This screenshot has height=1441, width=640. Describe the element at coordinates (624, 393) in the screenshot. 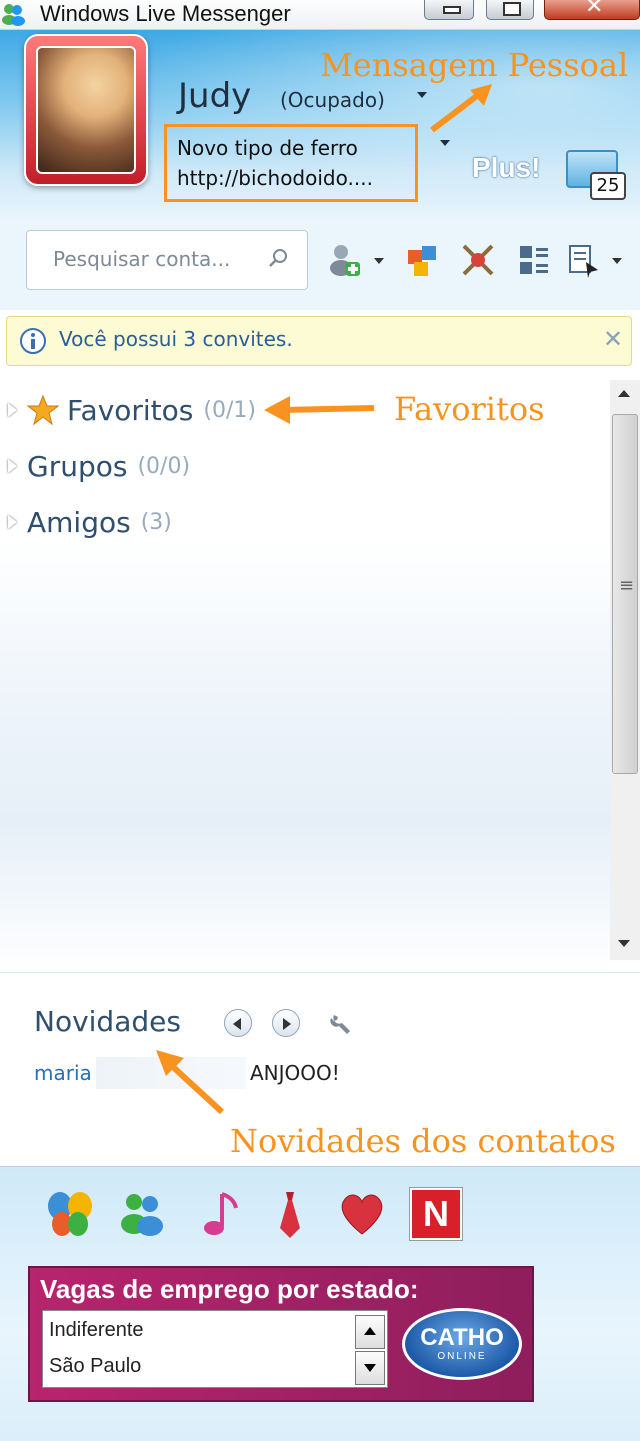

I see `scroll-up-icon` at that location.